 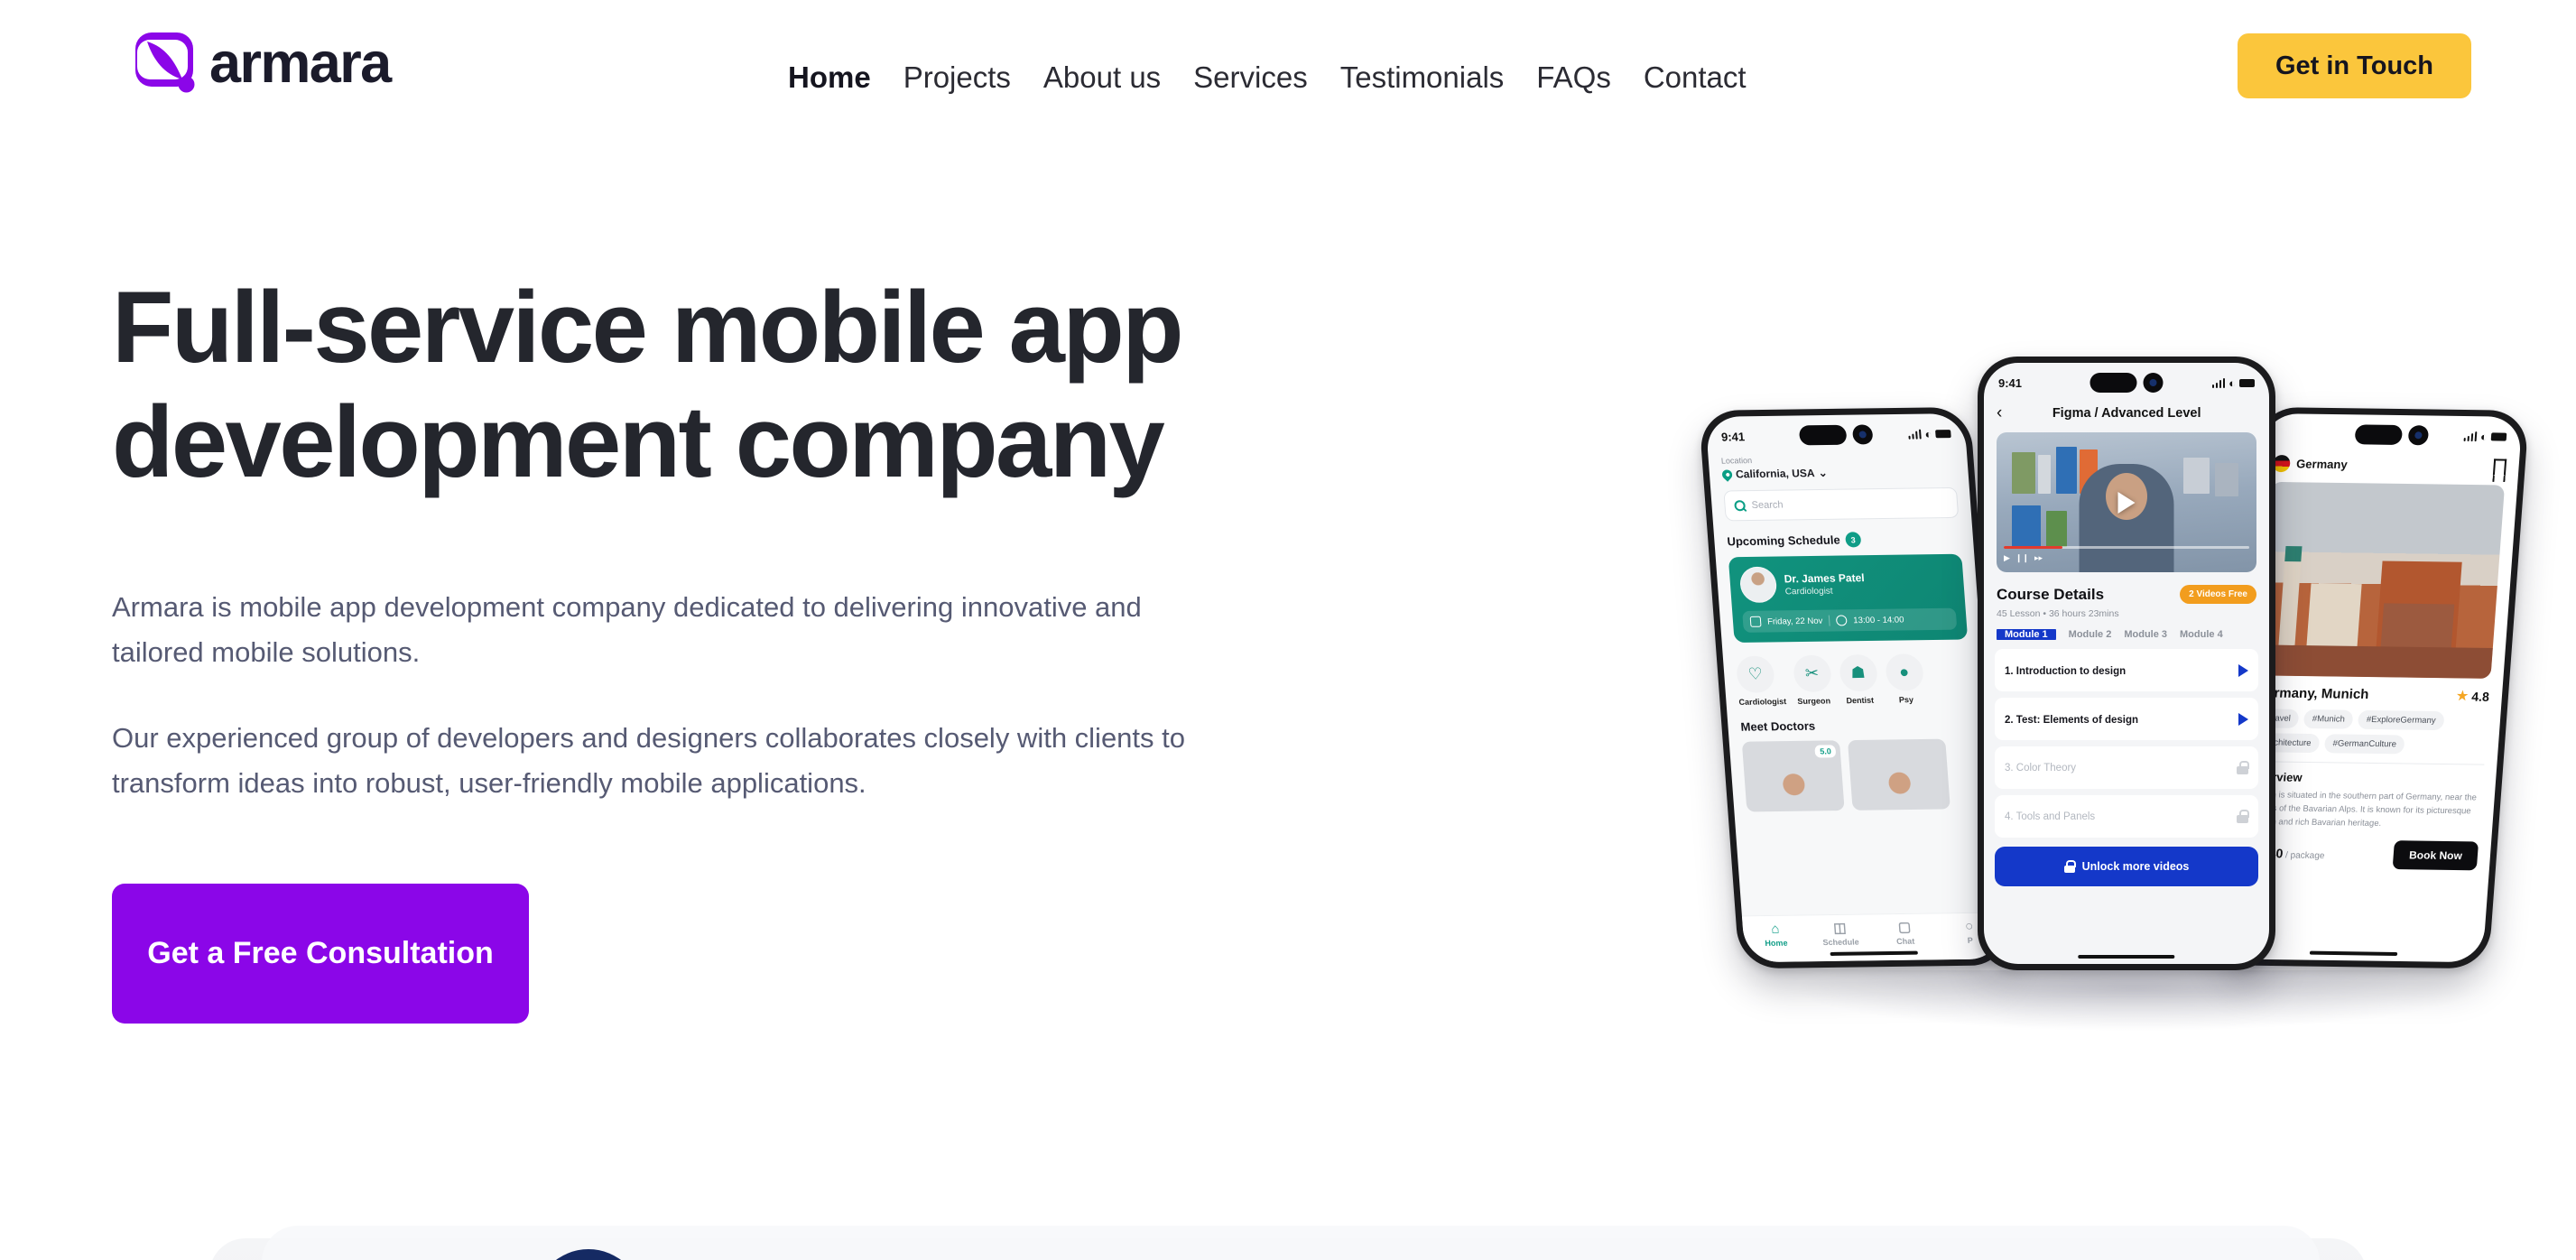 I want to click on course-nav-bar: ‹ Figma / Advanced Level, so click(x=2126, y=413).